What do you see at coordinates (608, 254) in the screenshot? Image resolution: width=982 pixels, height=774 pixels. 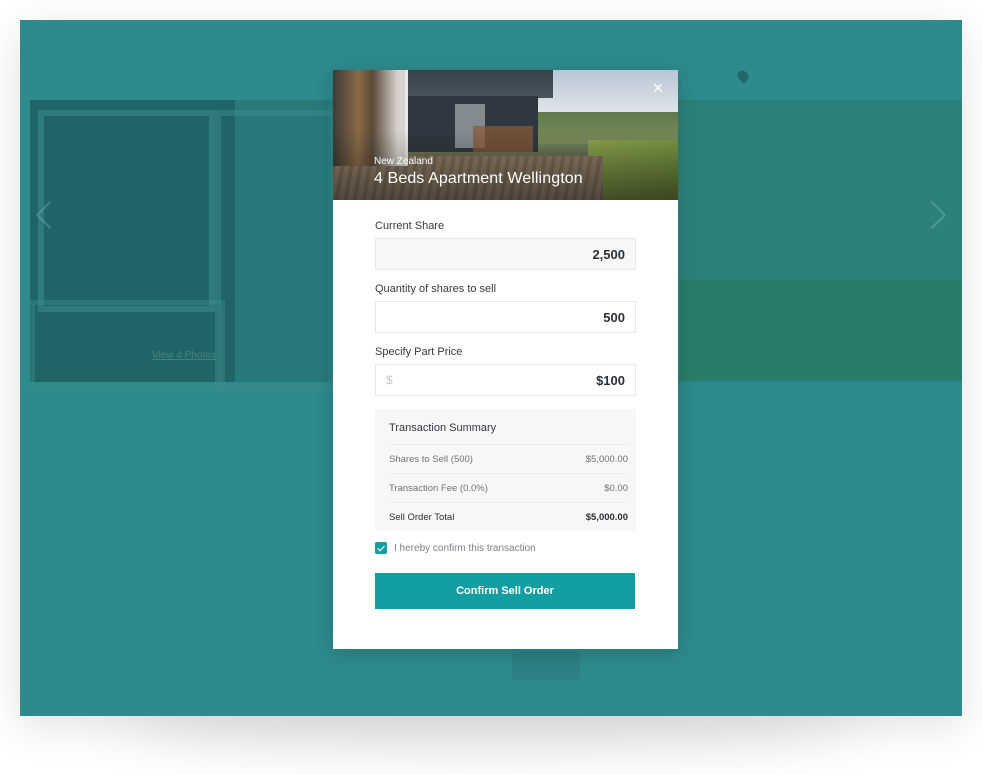 I see `current-share-value: 2,500` at bounding box center [608, 254].